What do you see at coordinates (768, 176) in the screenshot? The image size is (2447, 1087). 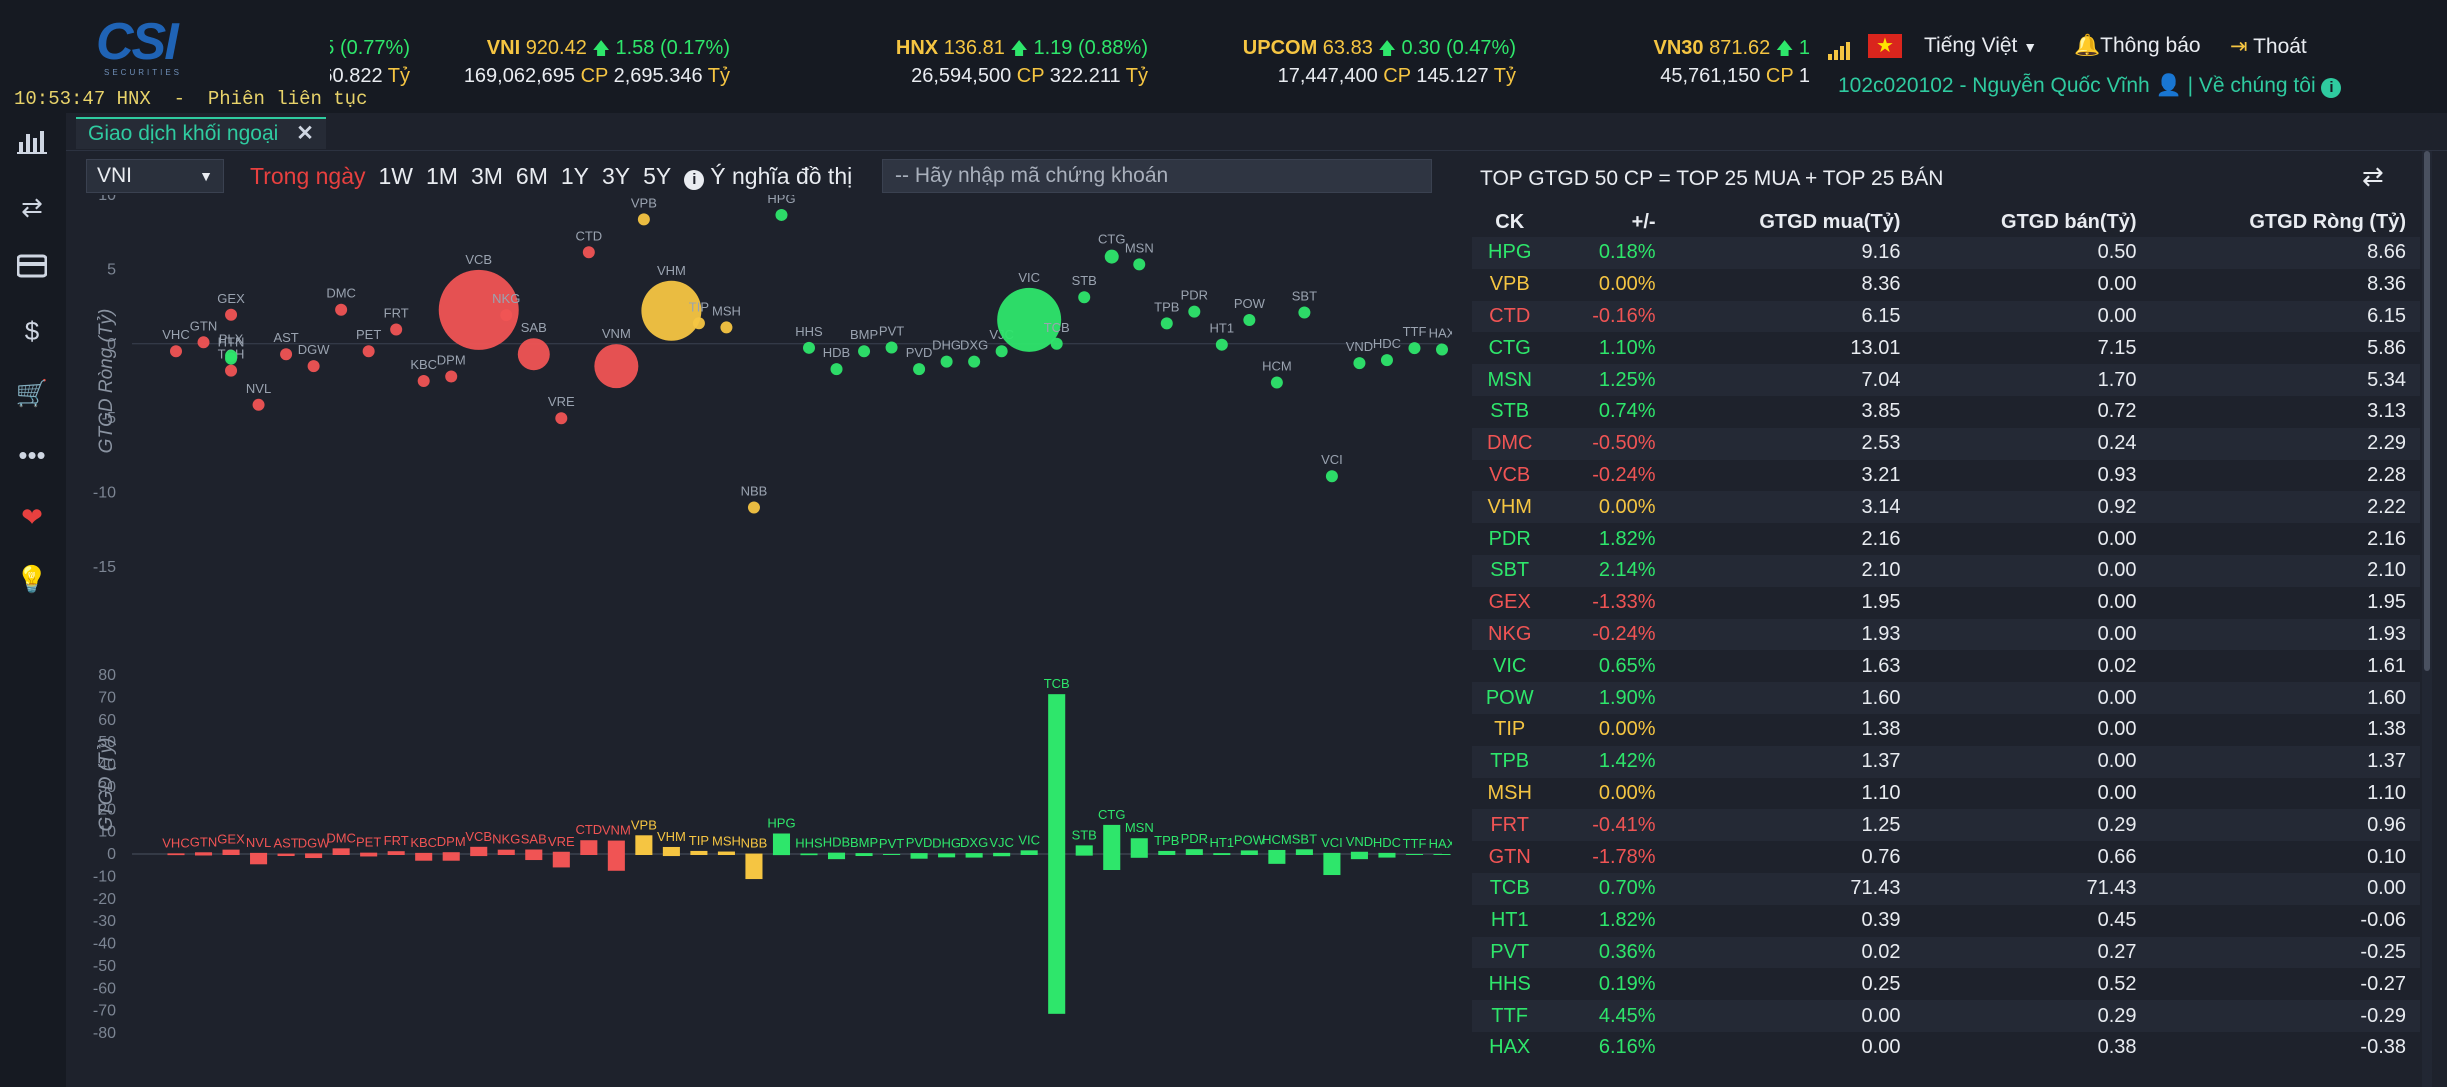 I see `chart-meaning-link: iÝ nghĩa đồ thị` at bounding box center [768, 176].